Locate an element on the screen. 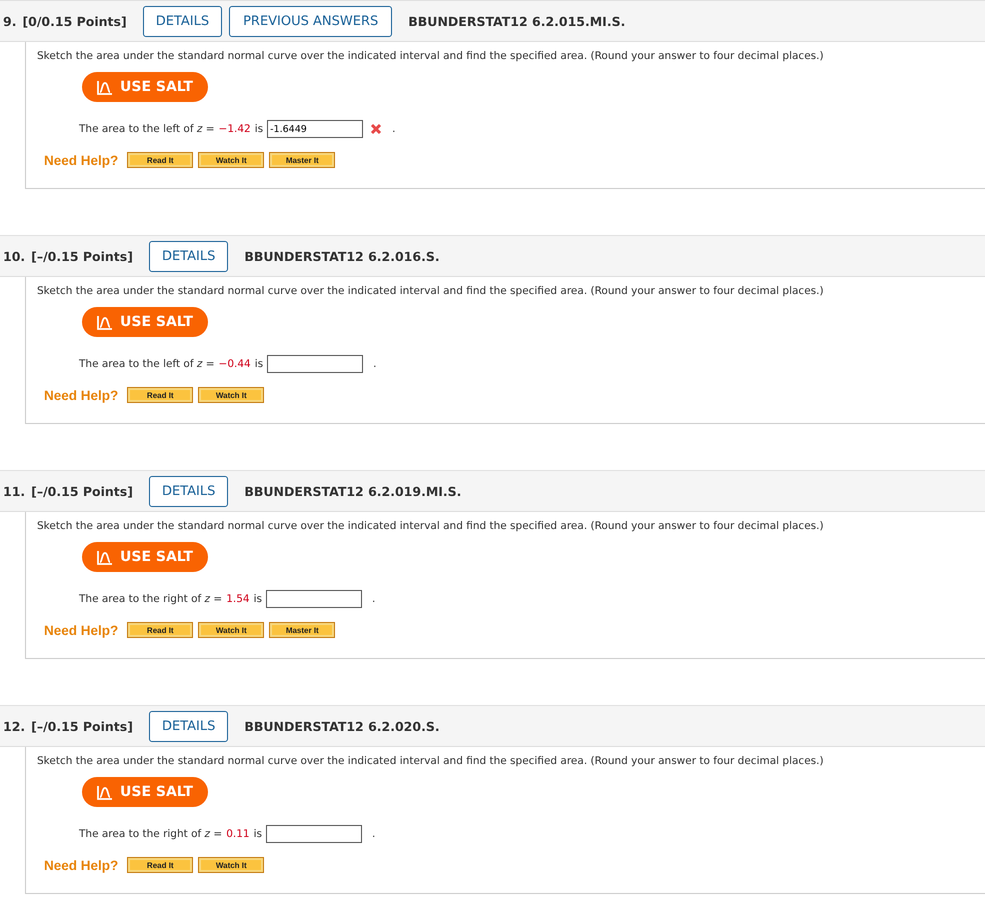  previous-answers-button: PREVIOUS ANSWERS is located at coordinates (310, 21).